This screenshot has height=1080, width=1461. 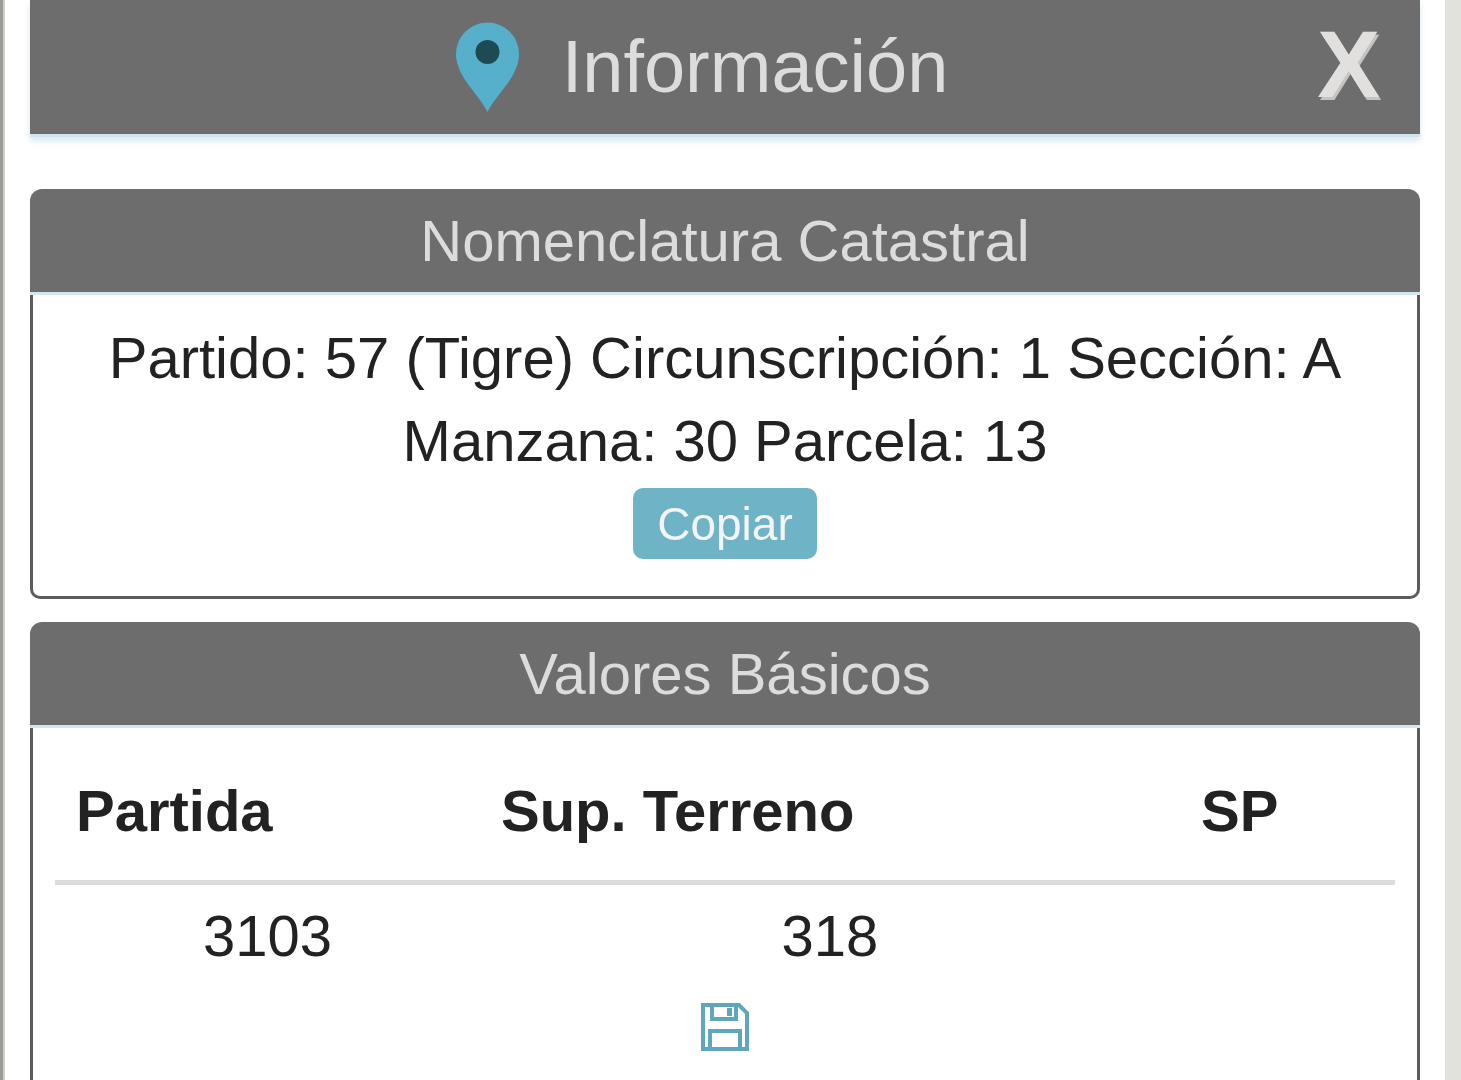 I want to click on copy-button: Copiar, so click(x=725, y=523).